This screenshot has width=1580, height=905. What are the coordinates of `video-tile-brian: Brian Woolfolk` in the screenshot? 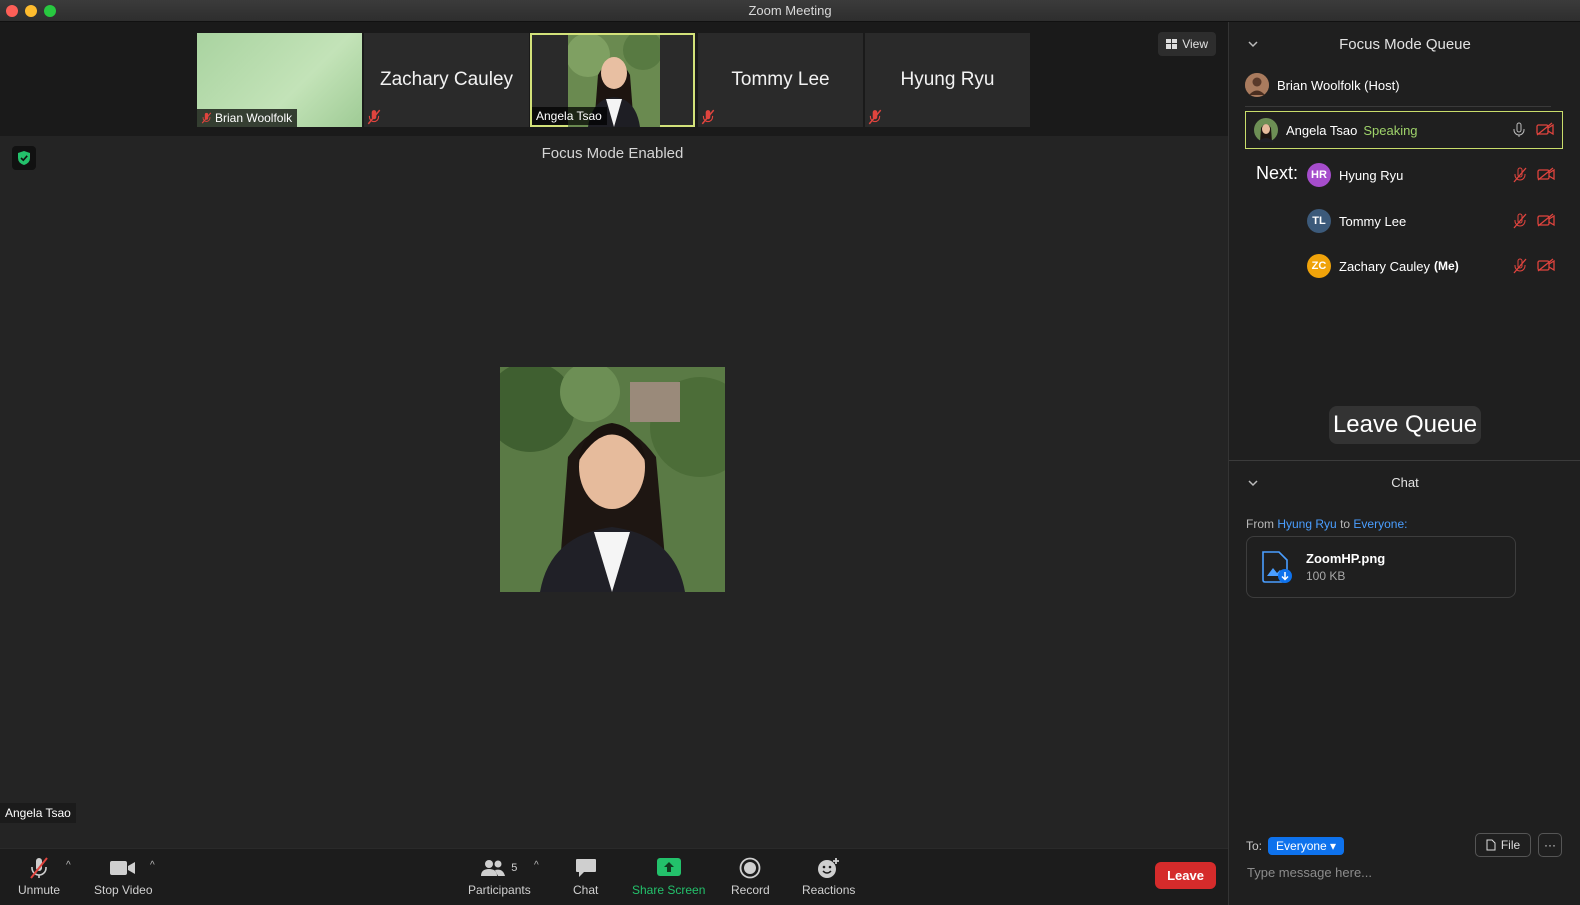 It's located at (279, 80).